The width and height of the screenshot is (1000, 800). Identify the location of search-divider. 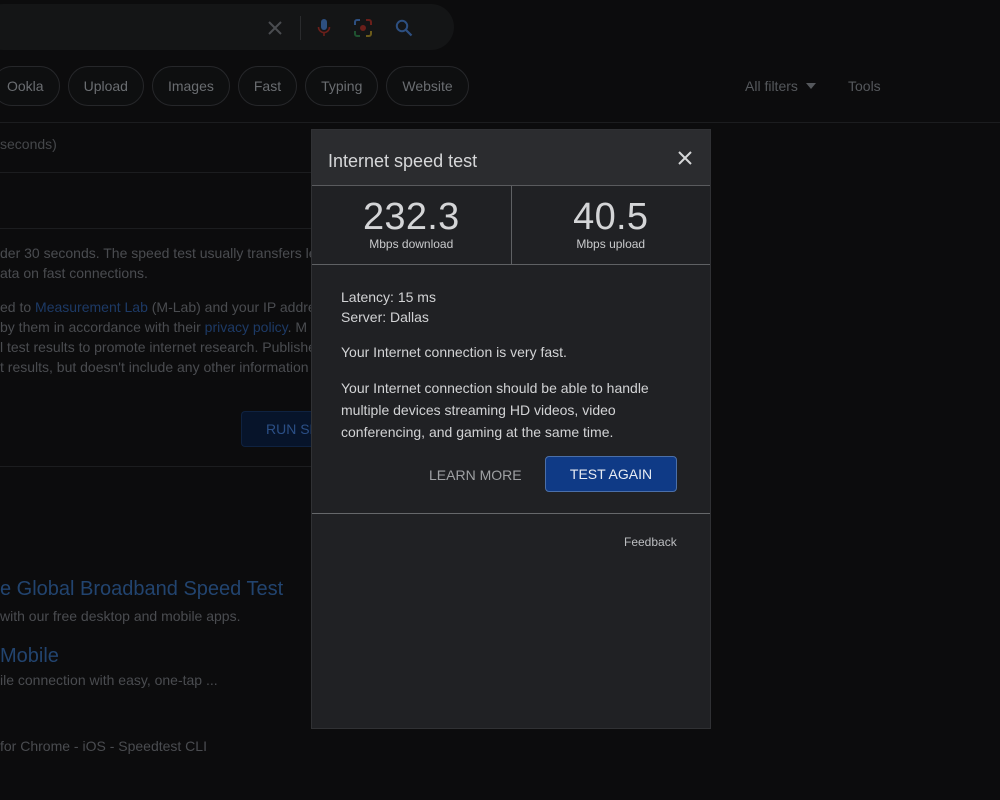
(300, 28).